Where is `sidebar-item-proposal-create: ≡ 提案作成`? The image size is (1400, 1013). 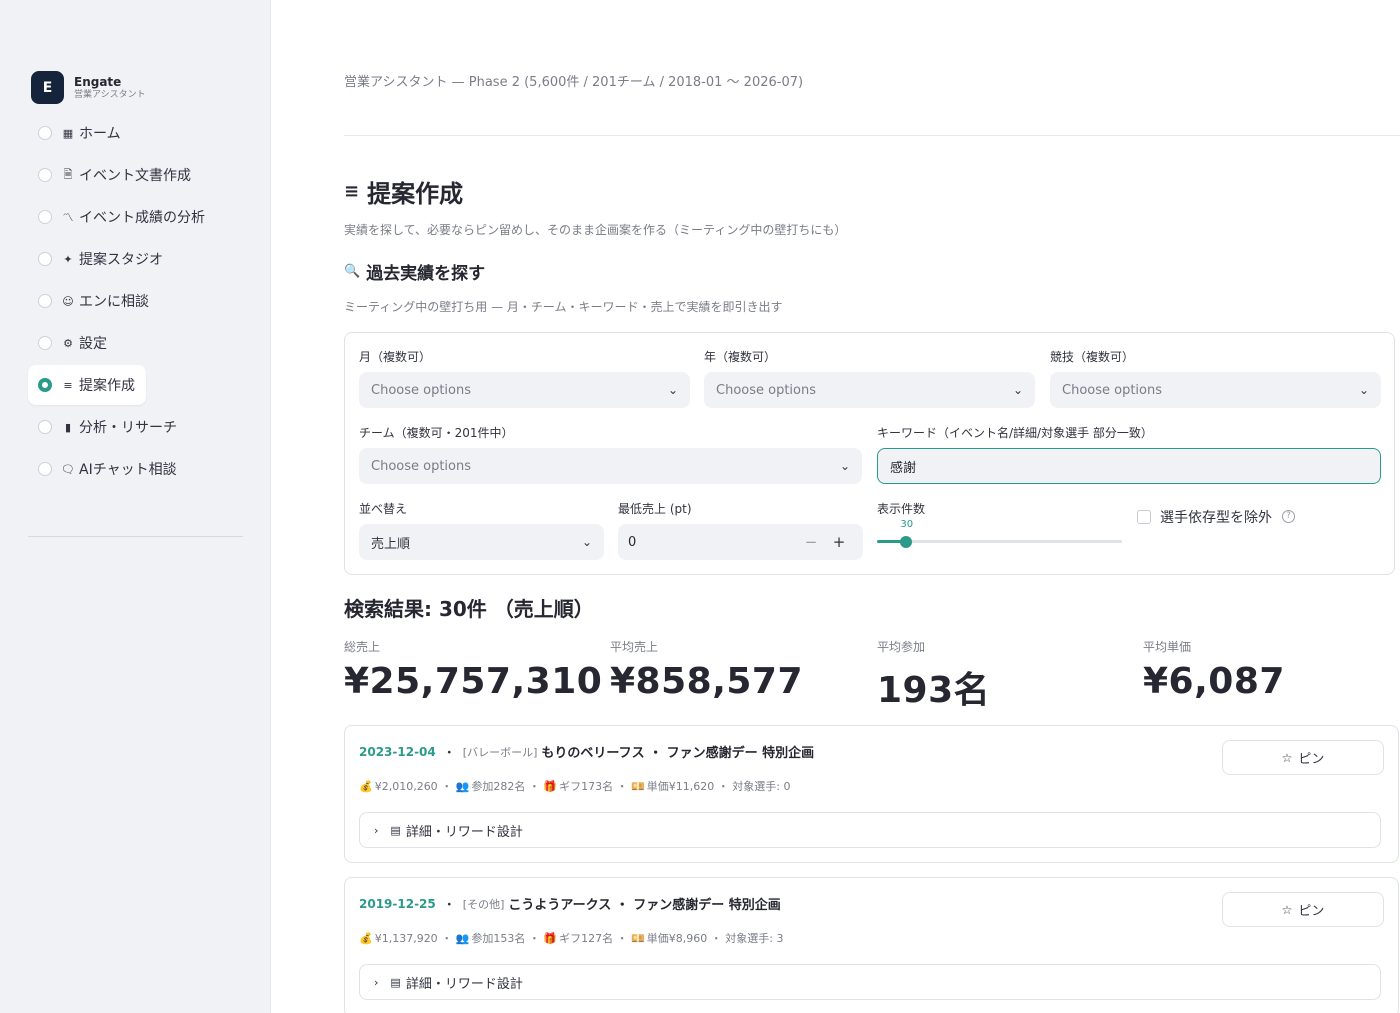
sidebar-item-proposal-create: ≡ 提案作成 is located at coordinates (87, 385).